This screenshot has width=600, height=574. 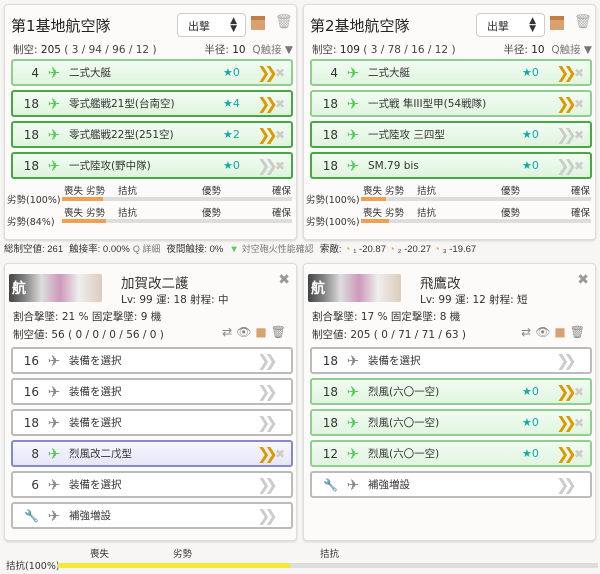 I want to click on slot-count: 4, so click(x=35, y=72).